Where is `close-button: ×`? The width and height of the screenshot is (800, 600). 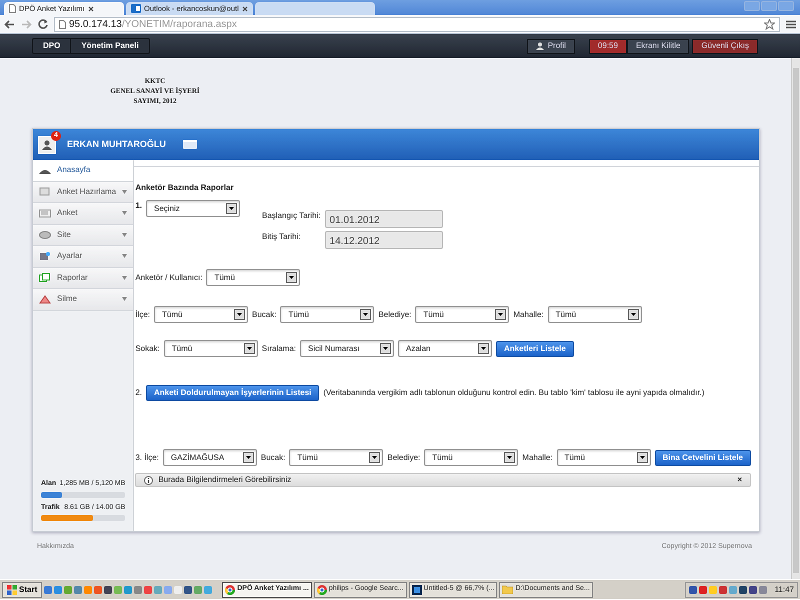 close-button: × is located at coordinates (739, 480).